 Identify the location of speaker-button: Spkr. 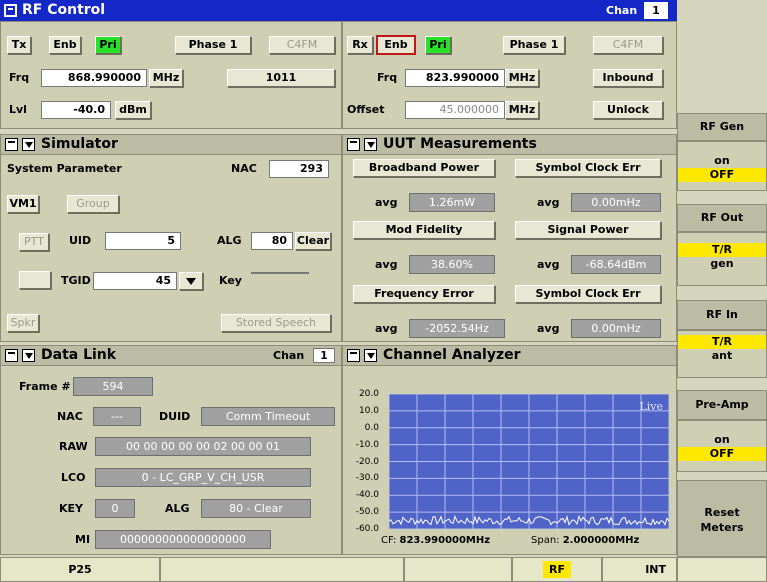
(23, 323).